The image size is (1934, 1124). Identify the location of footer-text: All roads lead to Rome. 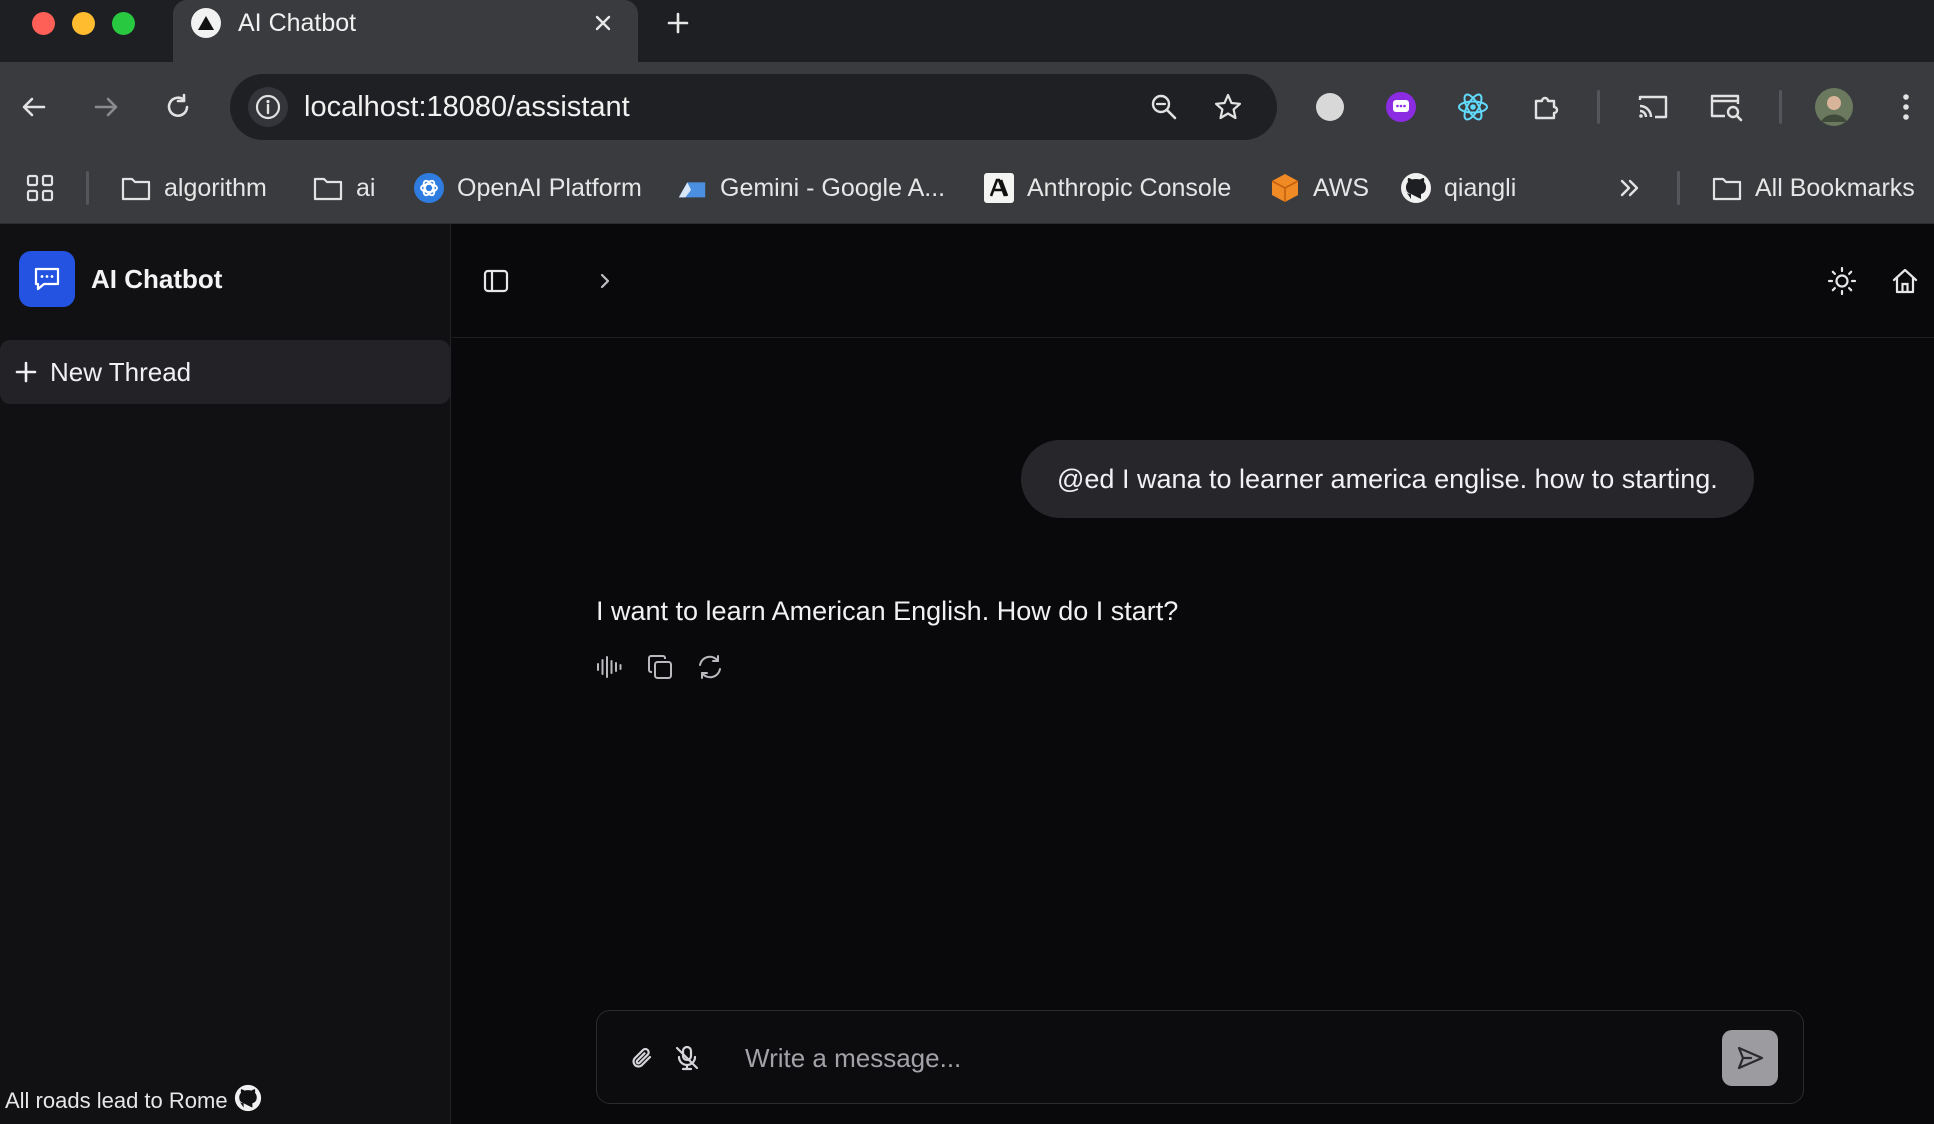
(116, 1100).